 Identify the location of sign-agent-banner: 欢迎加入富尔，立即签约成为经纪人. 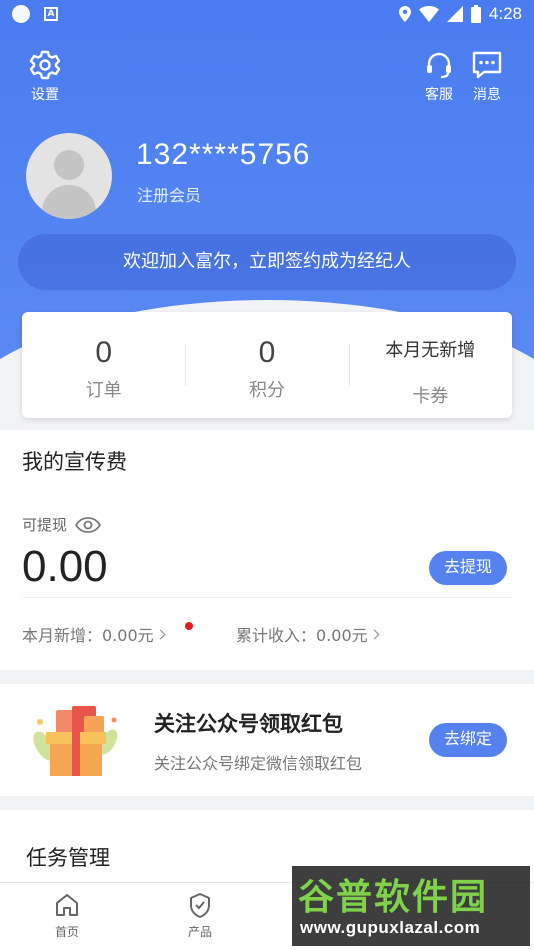
(267, 262).